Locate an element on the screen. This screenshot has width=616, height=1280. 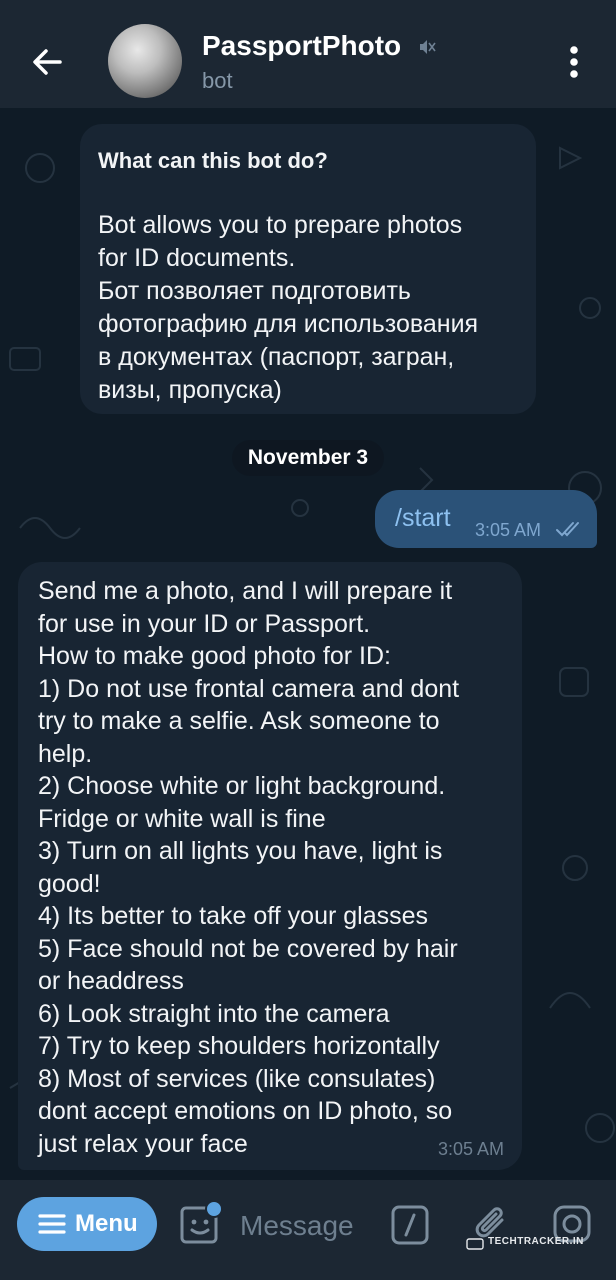
menu-lines-icon is located at coordinates (52, 1224).